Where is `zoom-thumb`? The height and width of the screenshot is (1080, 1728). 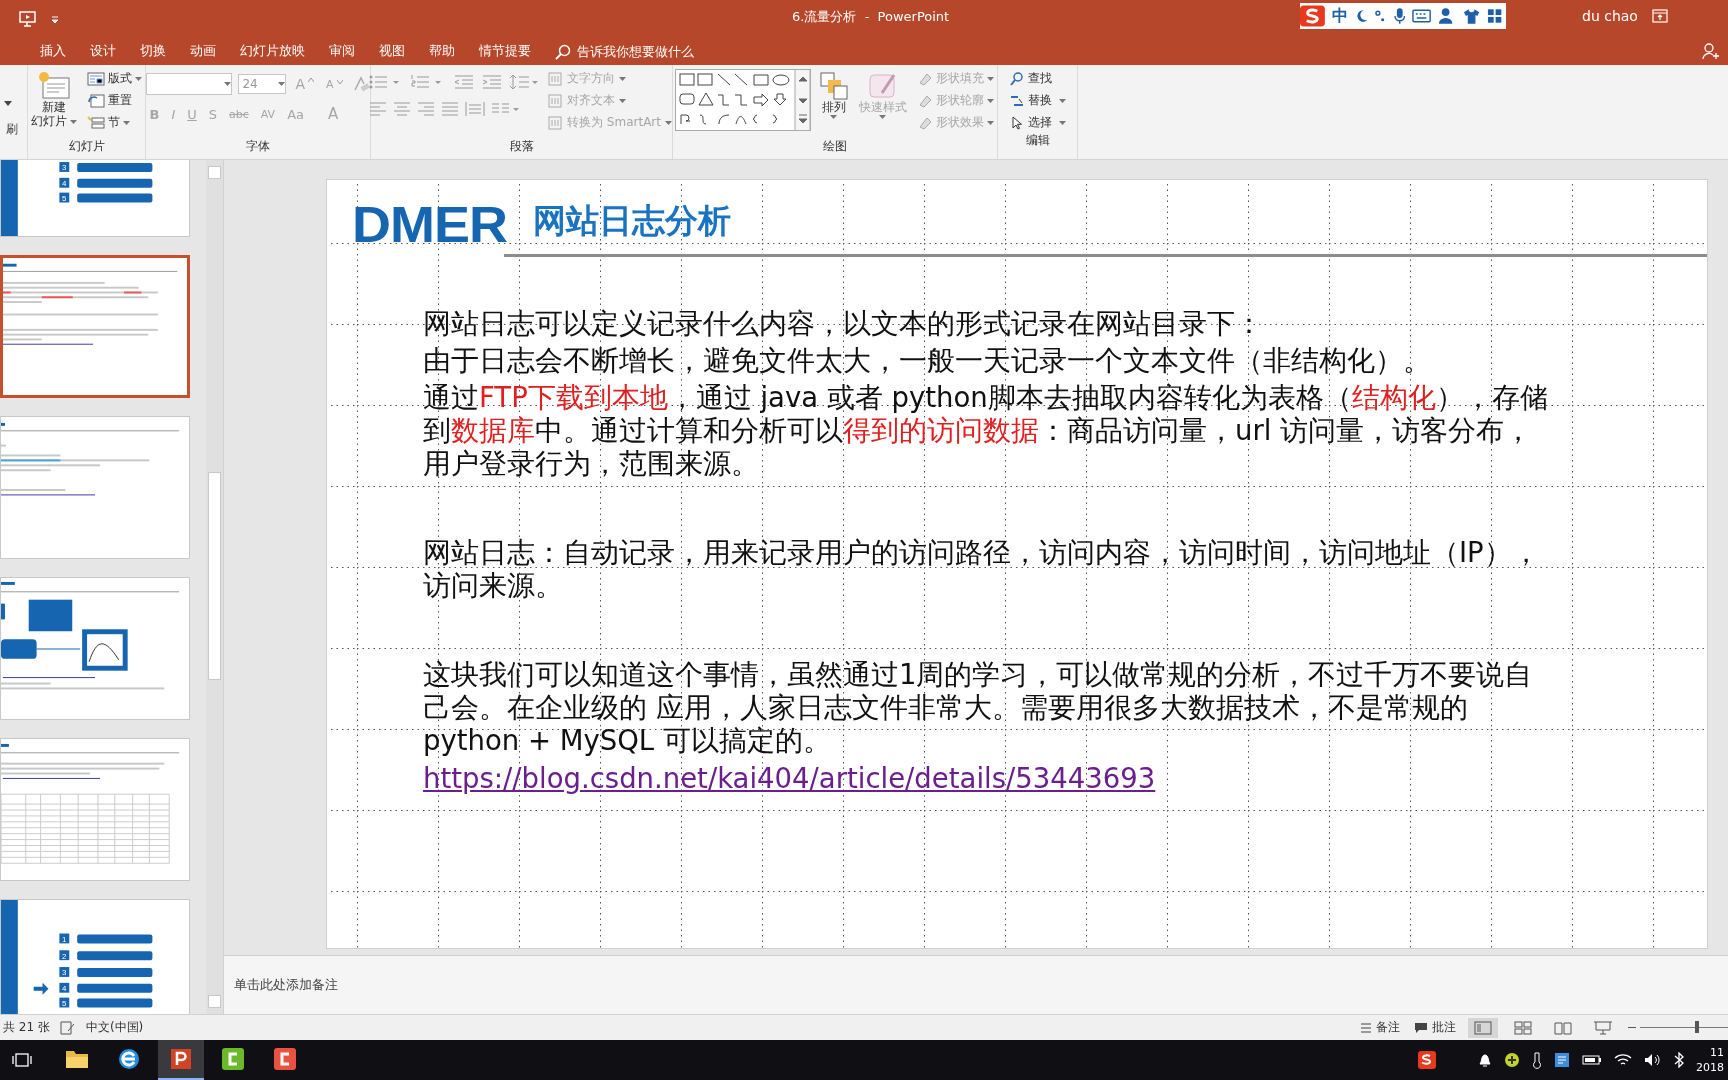
zoom-thumb is located at coordinates (1696, 1027).